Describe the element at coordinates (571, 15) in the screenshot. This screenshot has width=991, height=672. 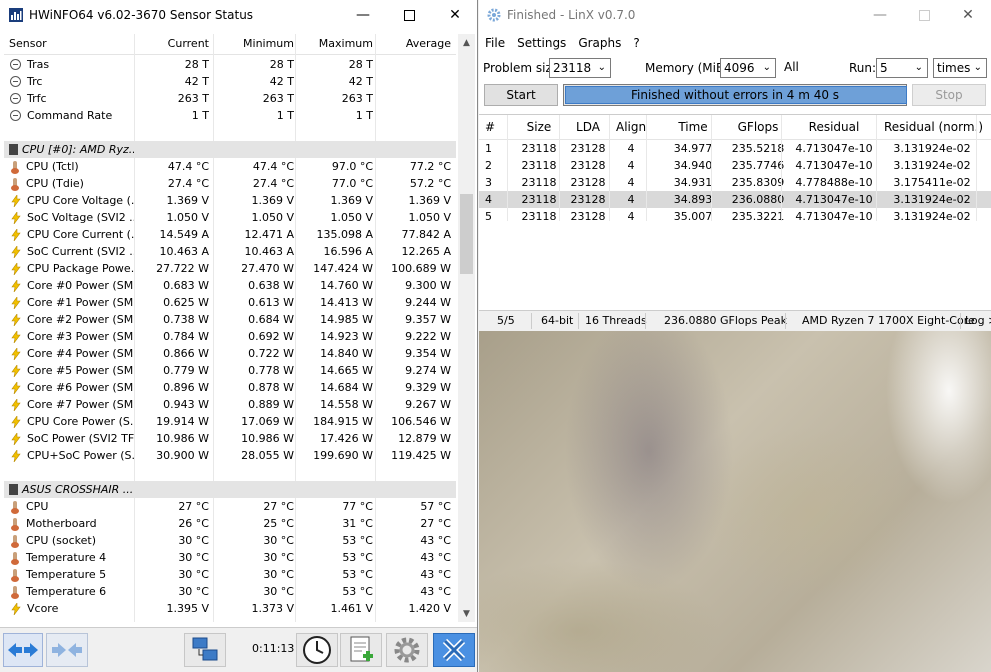
I see `linx-title: Finished - LinX v0.7.0` at that location.